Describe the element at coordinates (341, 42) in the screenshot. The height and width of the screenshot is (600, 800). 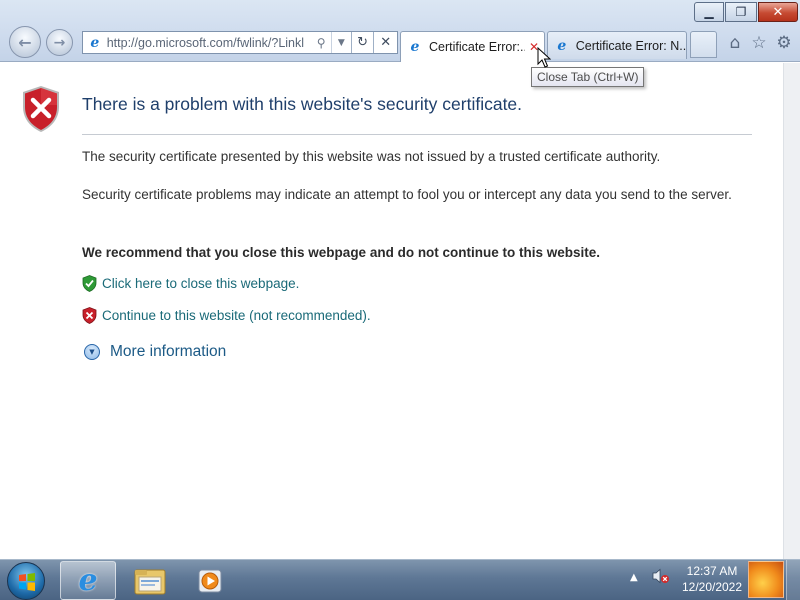
I see `address-dropdown-icon: ▼` at that location.